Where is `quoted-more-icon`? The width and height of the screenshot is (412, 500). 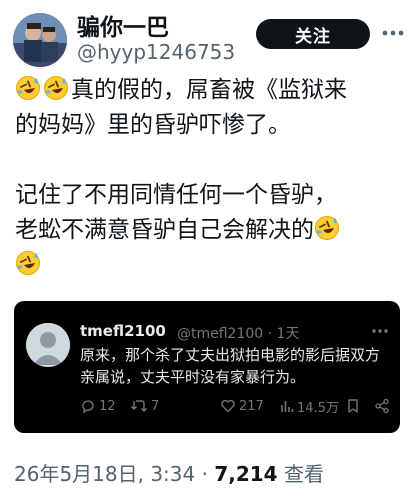
quoted-more-icon is located at coordinates (380, 331).